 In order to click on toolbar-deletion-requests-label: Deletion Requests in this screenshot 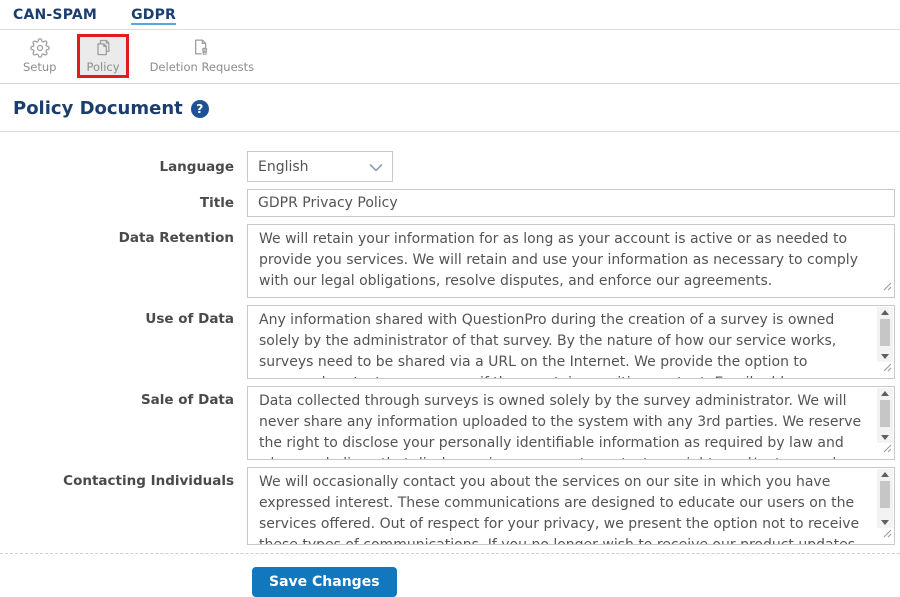, I will do `click(202, 67)`.